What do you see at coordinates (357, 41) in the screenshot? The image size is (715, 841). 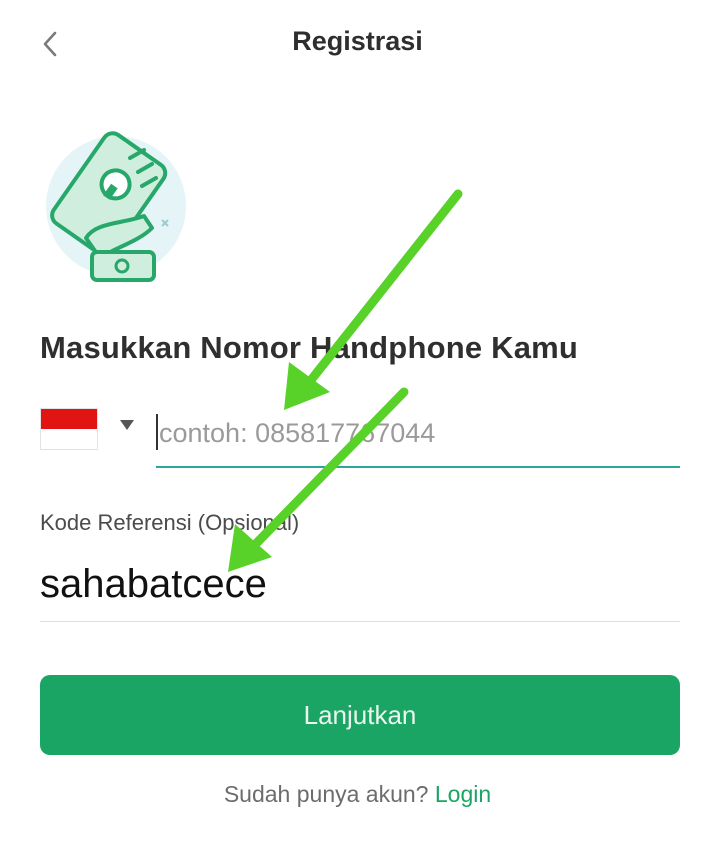 I see `page-title: Registrasi` at bounding box center [357, 41].